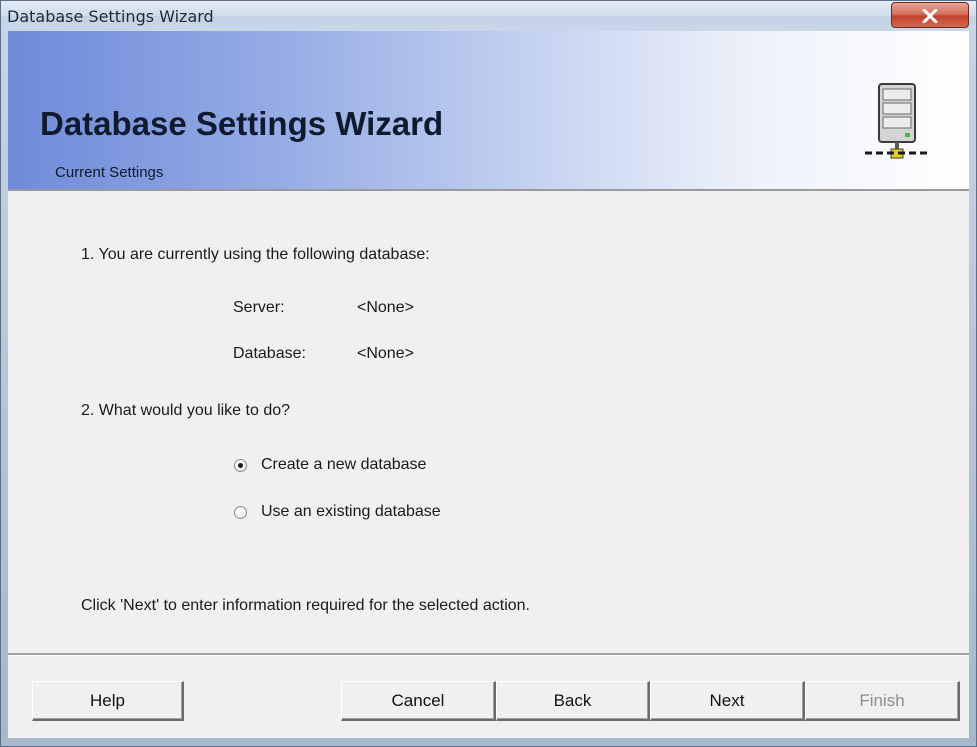 This screenshot has width=977, height=747. What do you see at coordinates (488, 742) in the screenshot?
I see `window-frame-bottom` at bounding box center [488, 742].